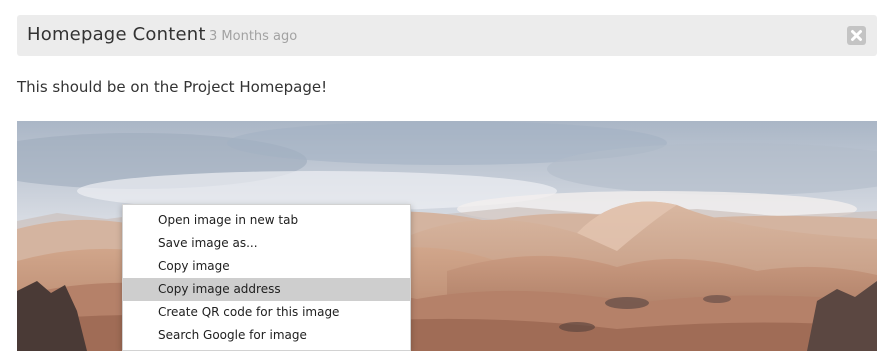 Image resolution: width=886 pixels, height=351 pixels. Describe the element at coordinates (266, 289) in the screenshot. I see `menu-item-copy-image-address: Copy image address` at that location.